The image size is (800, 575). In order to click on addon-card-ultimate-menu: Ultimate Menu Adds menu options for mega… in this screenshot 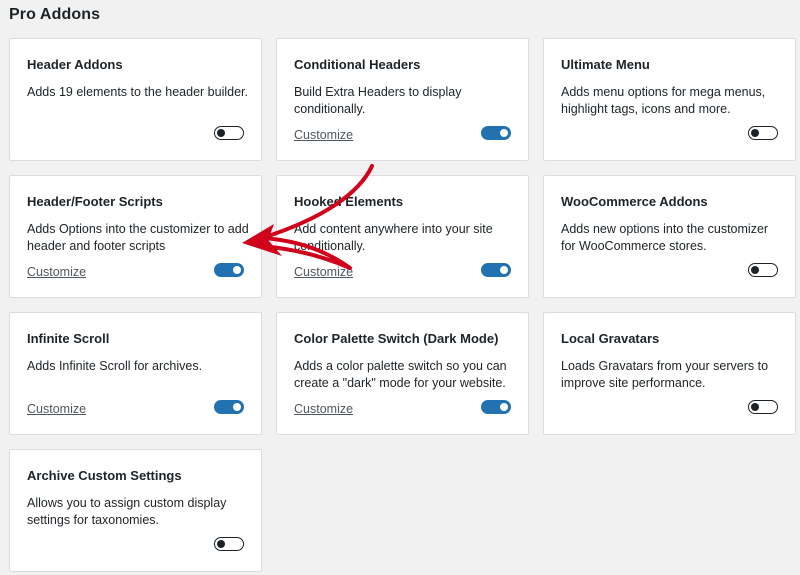, I will do `click(669, 99)`.